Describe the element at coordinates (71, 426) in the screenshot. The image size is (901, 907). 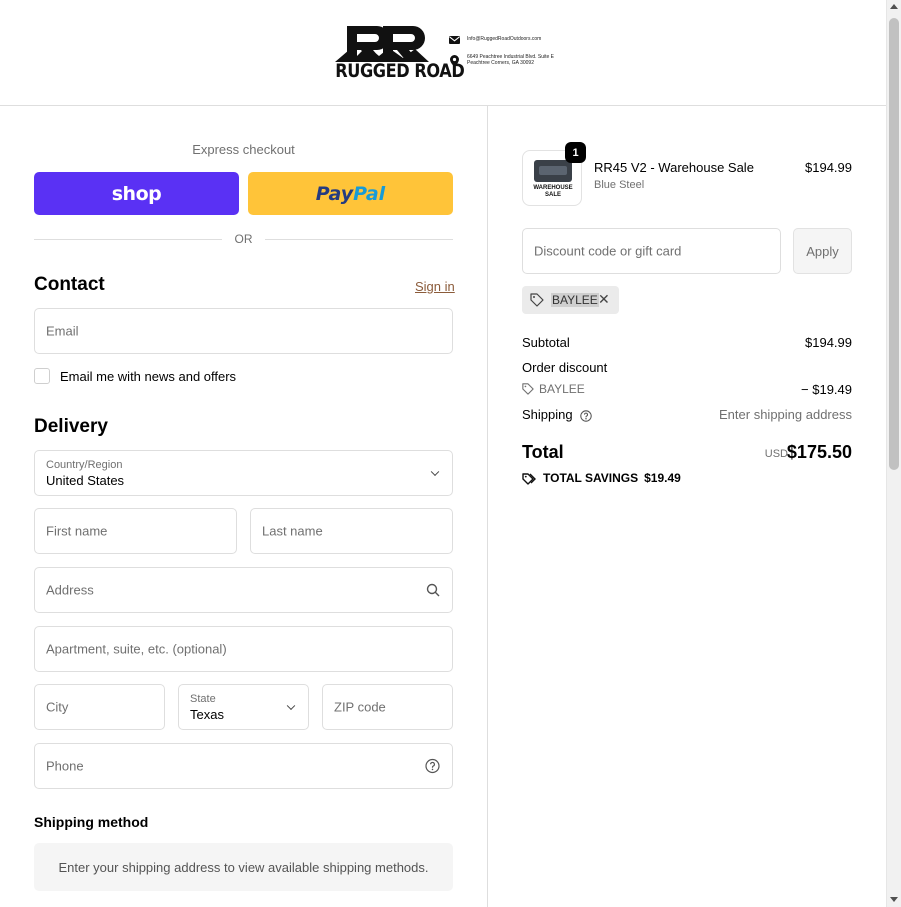
I see `delivery-heading: Delivery` at that location.